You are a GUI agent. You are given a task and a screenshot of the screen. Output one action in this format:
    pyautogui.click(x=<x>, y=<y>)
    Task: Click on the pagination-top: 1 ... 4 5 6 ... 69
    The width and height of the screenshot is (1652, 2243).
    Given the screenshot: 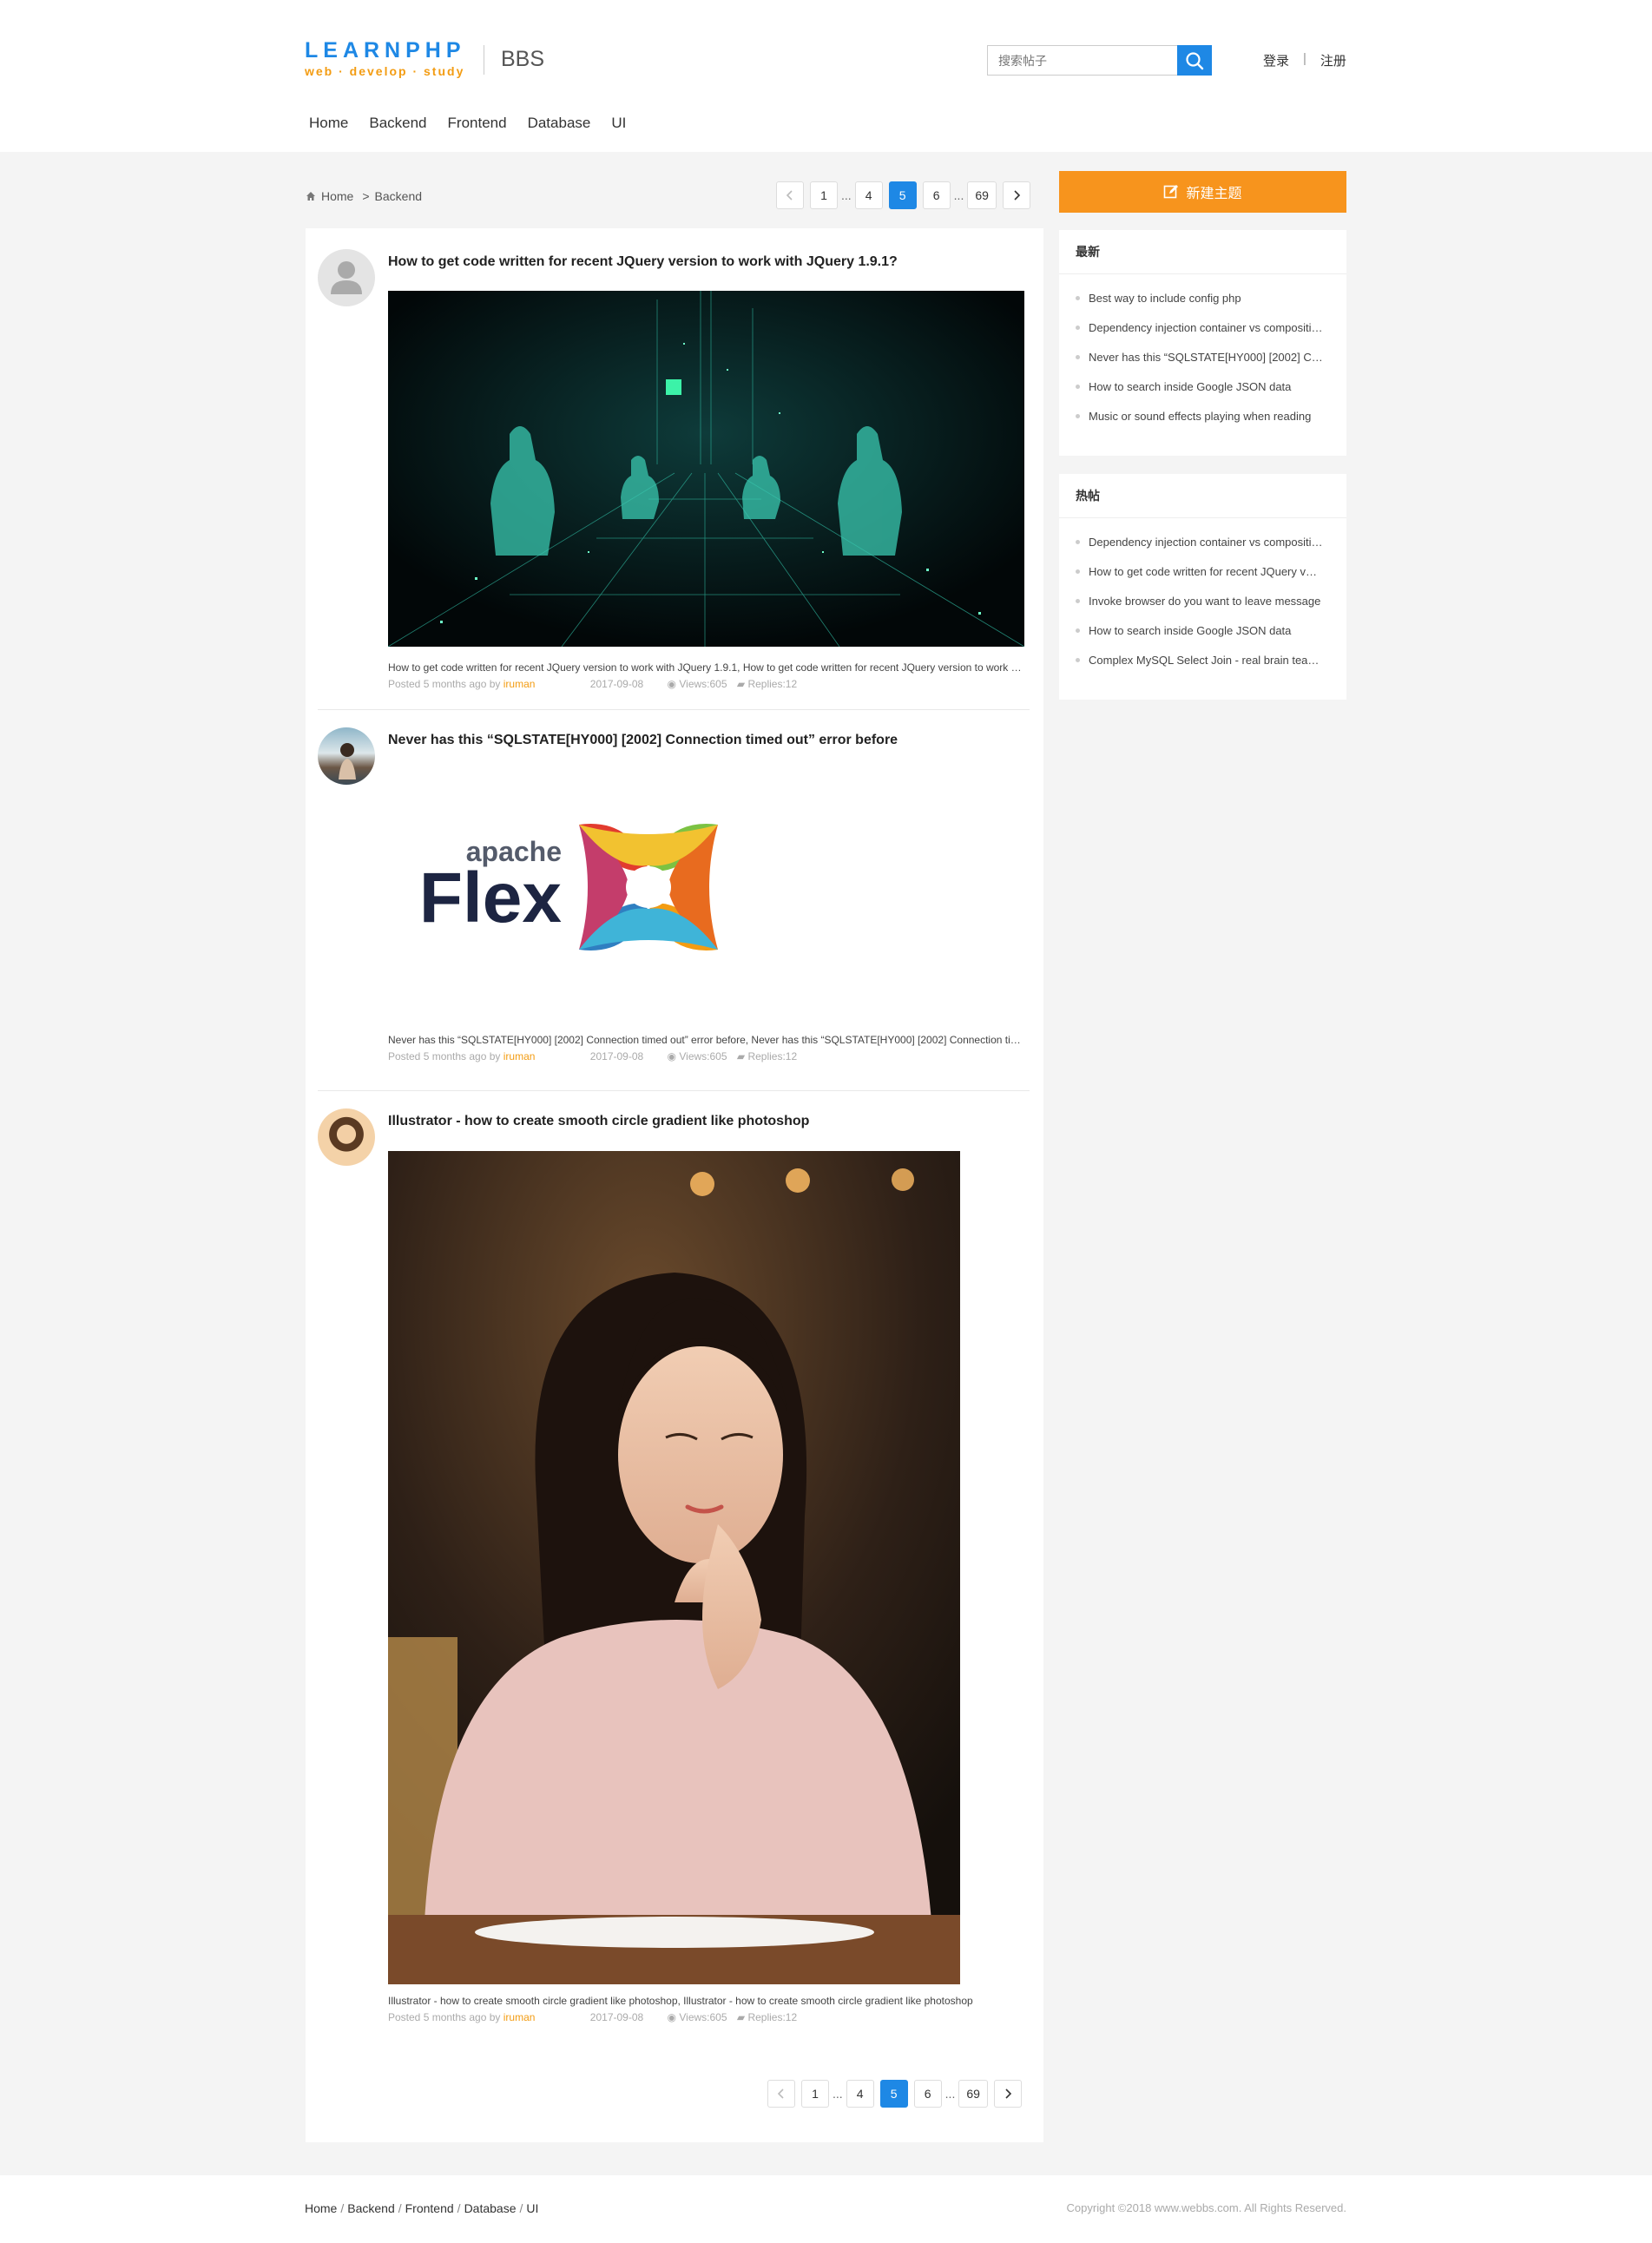 What is the action you would take?
    pyautogui.click(x=903, y=195)
    